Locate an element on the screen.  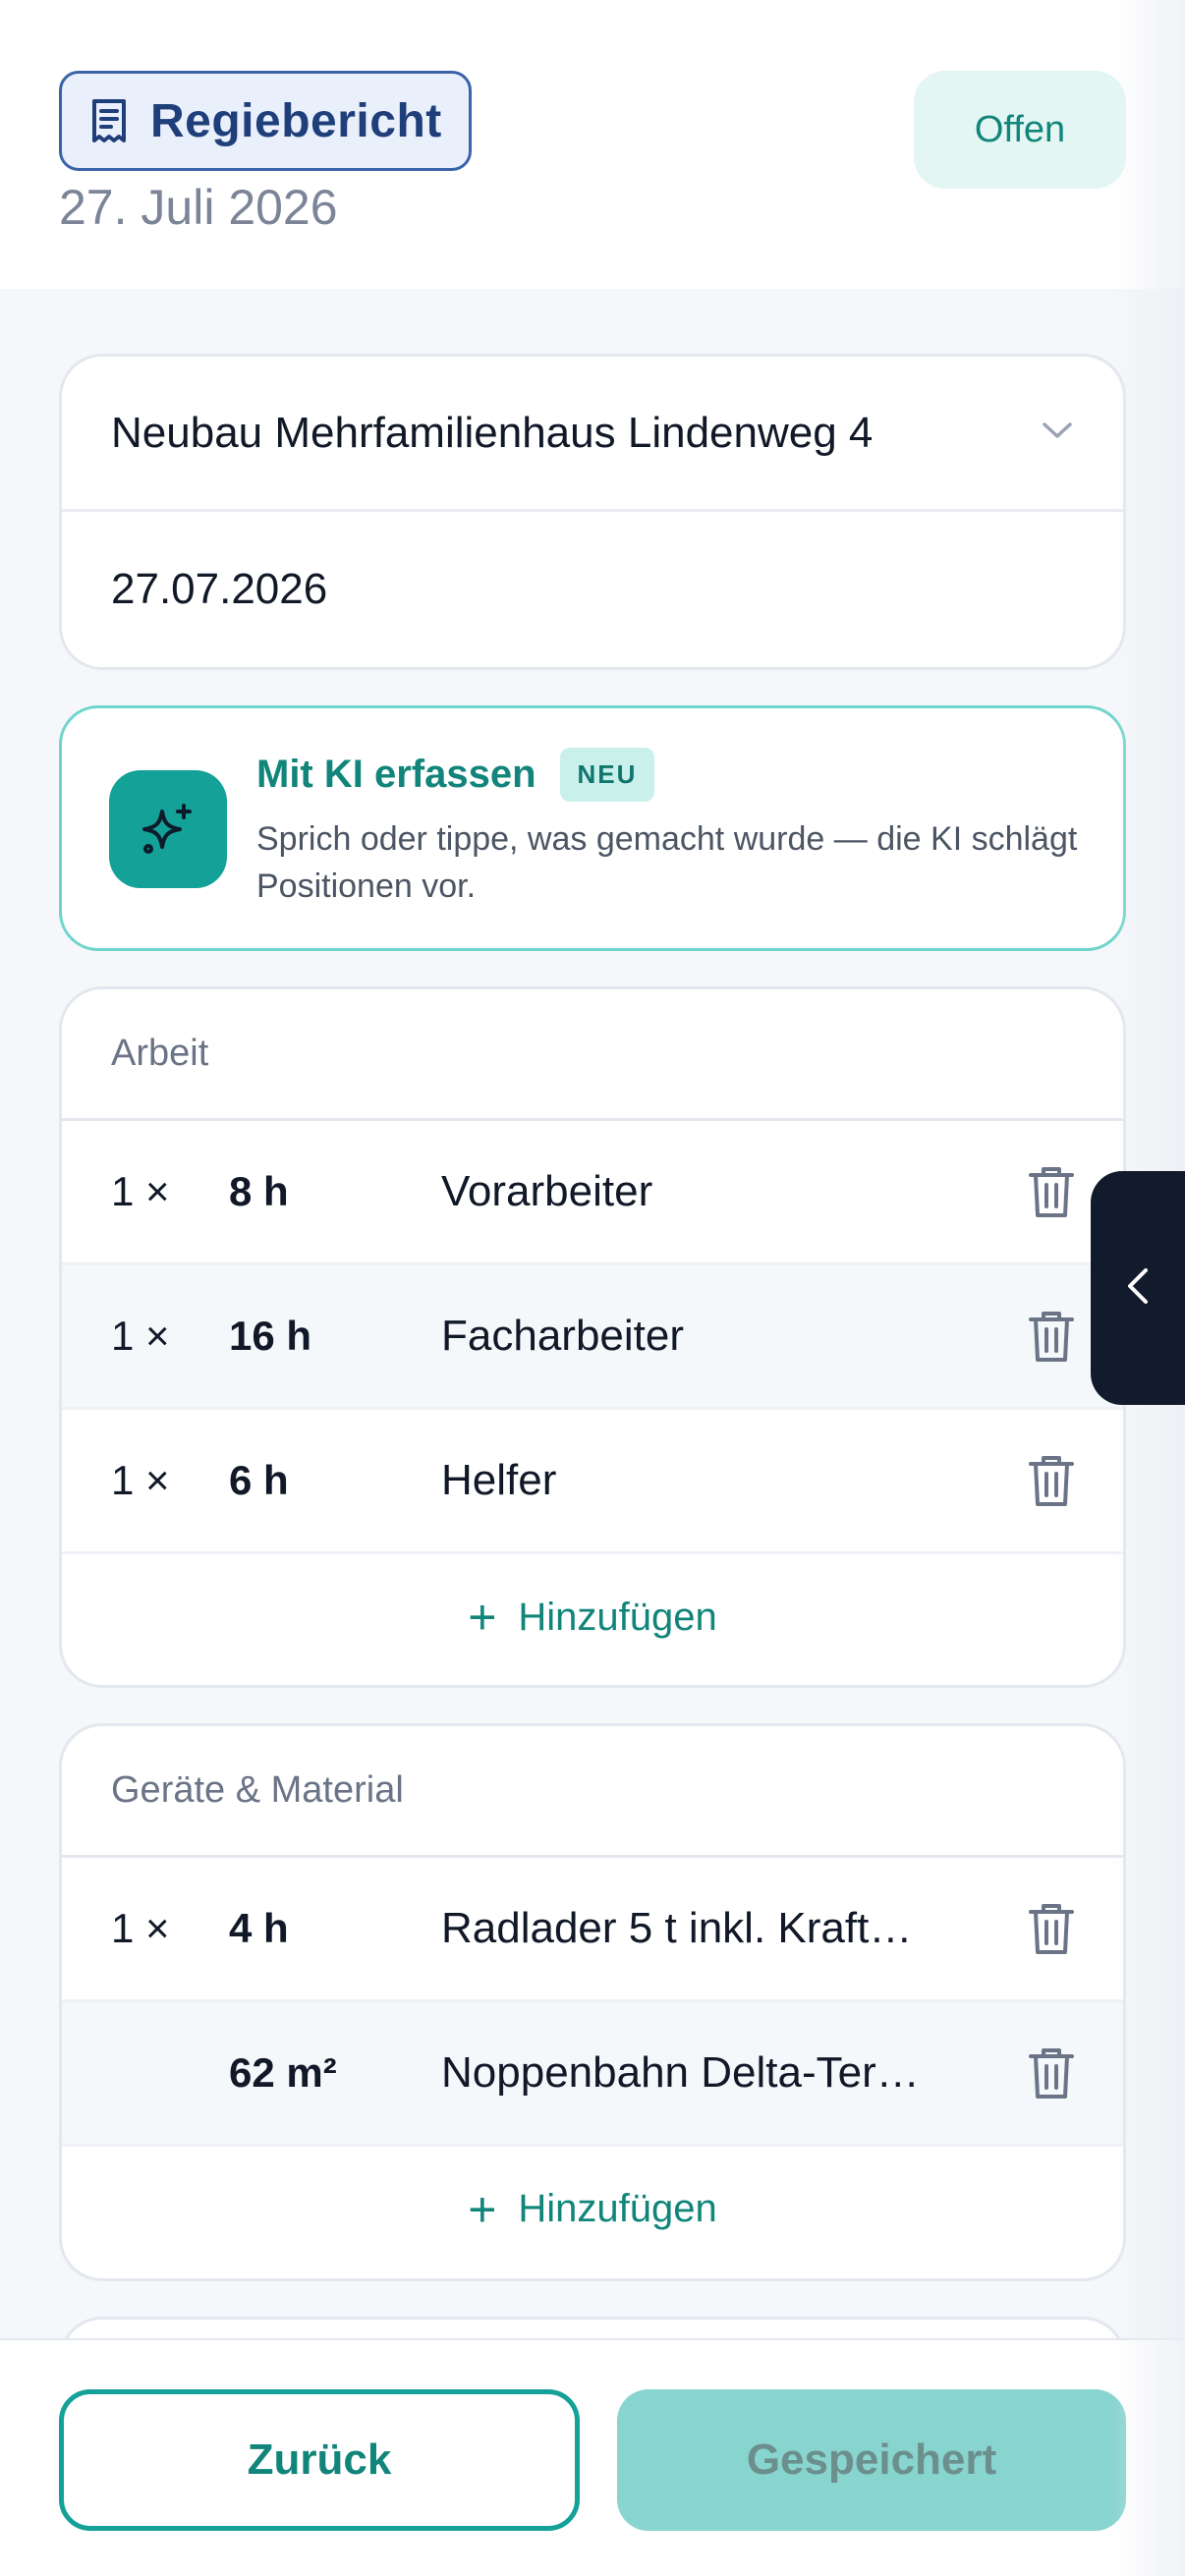
add-work-button: + Hinzufügen is located at coordinates (592, 1617).